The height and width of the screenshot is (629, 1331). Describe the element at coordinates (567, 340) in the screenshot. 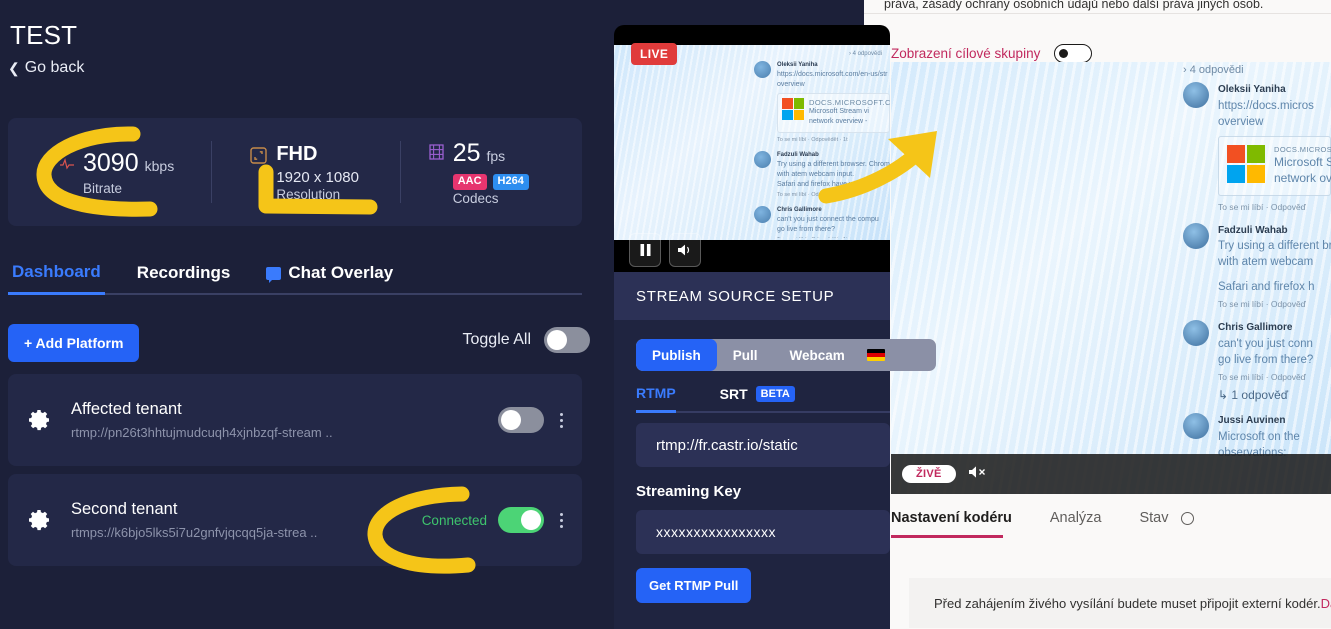

I see `toggle-all-switch` at that location.